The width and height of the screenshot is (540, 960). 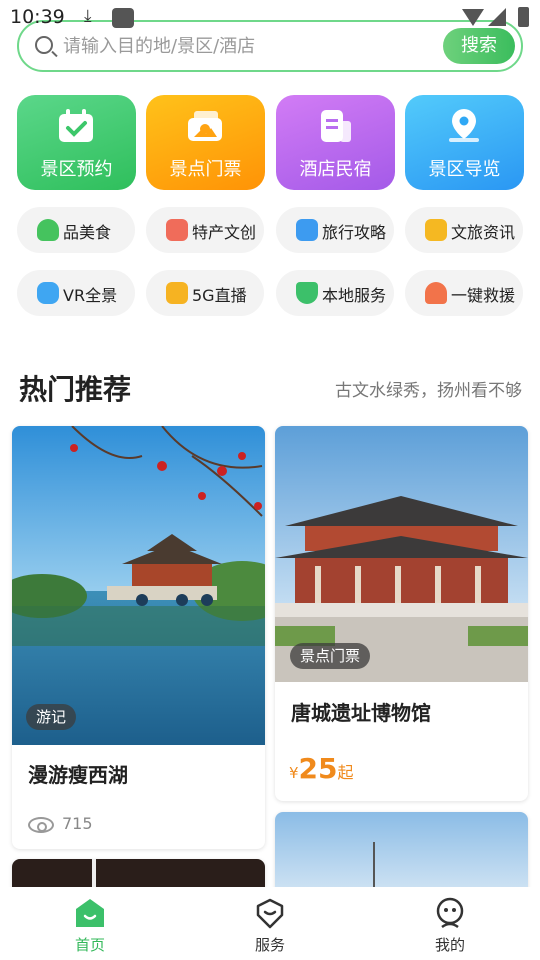 I want to click on tile-hotels: 酒店民宿, so click(x=335, y=142).